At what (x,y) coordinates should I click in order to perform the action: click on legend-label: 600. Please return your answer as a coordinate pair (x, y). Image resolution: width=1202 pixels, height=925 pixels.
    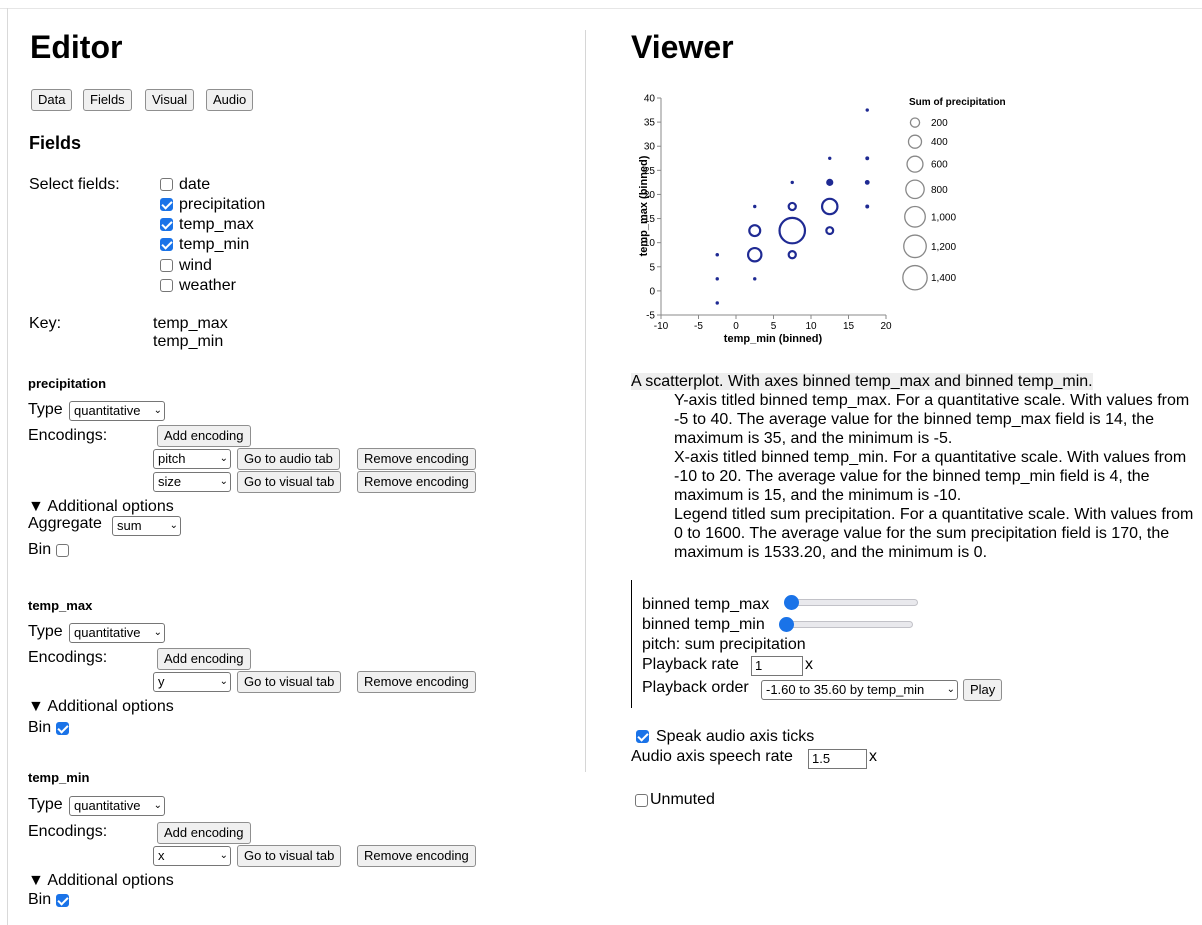
    Looking at the image, I should click on (939, 165).